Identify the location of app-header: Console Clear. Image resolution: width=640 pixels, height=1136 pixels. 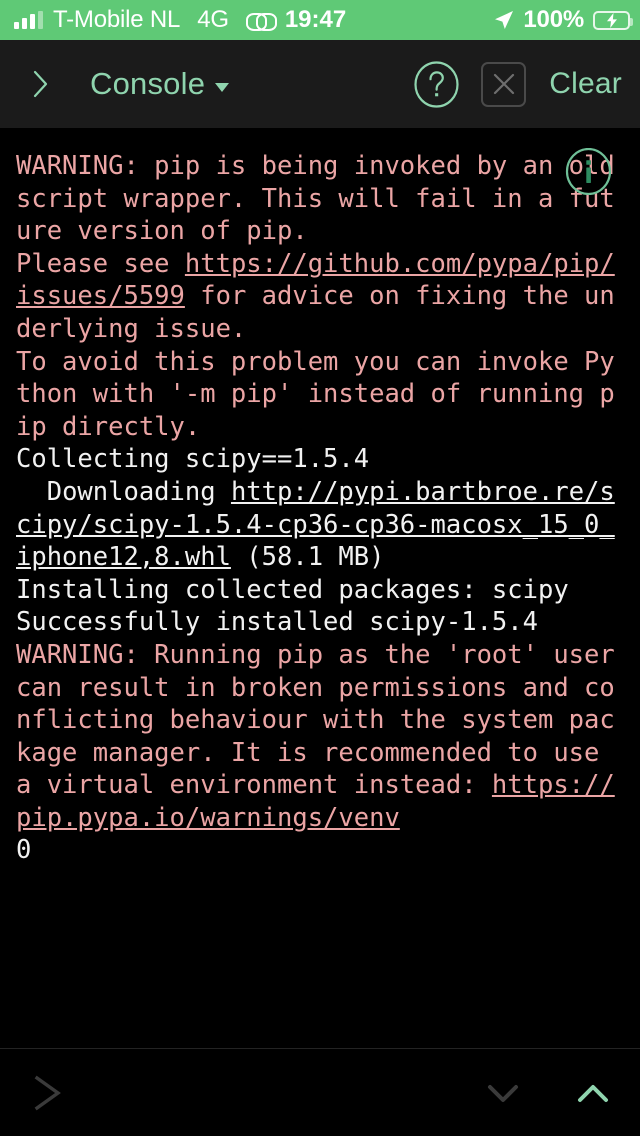
(320, 84).